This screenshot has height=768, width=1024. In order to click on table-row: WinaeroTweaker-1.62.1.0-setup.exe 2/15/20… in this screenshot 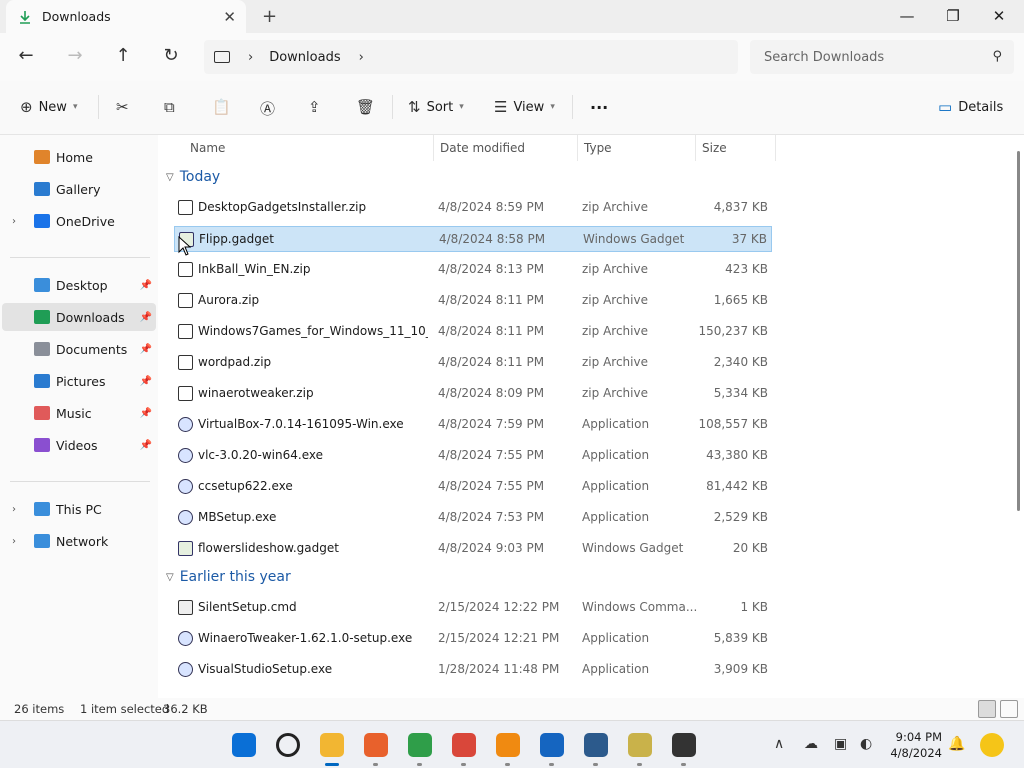, I will do `click(473, 639)`.